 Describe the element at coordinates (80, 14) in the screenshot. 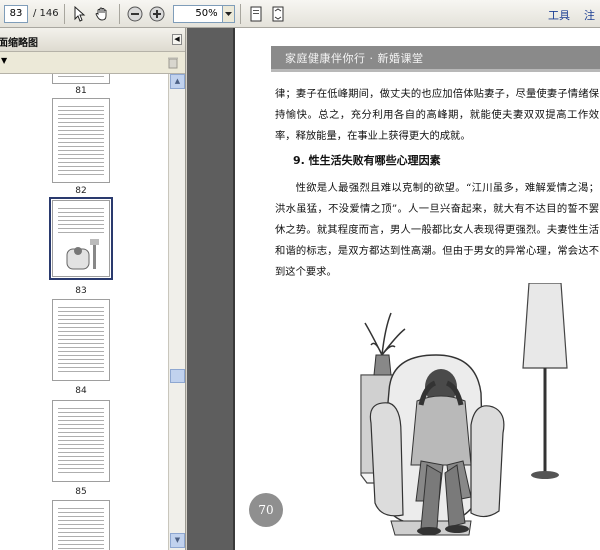

I see `select-cursor-icon` at that location.